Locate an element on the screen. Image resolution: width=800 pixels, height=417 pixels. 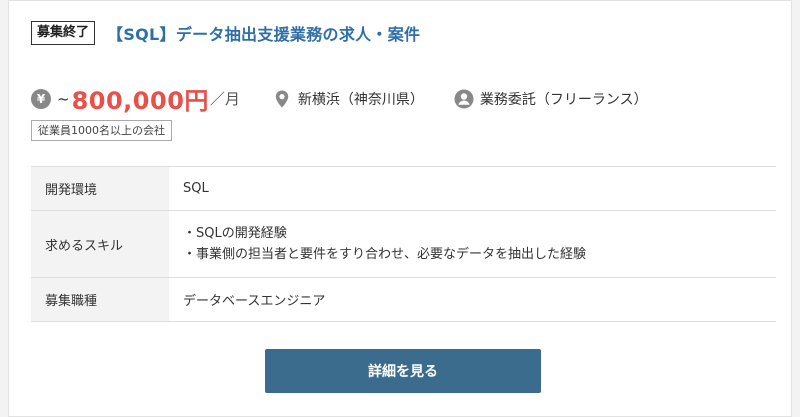
contract-block: 業務委託（フリーランス） is located at coordinates (551, 99).